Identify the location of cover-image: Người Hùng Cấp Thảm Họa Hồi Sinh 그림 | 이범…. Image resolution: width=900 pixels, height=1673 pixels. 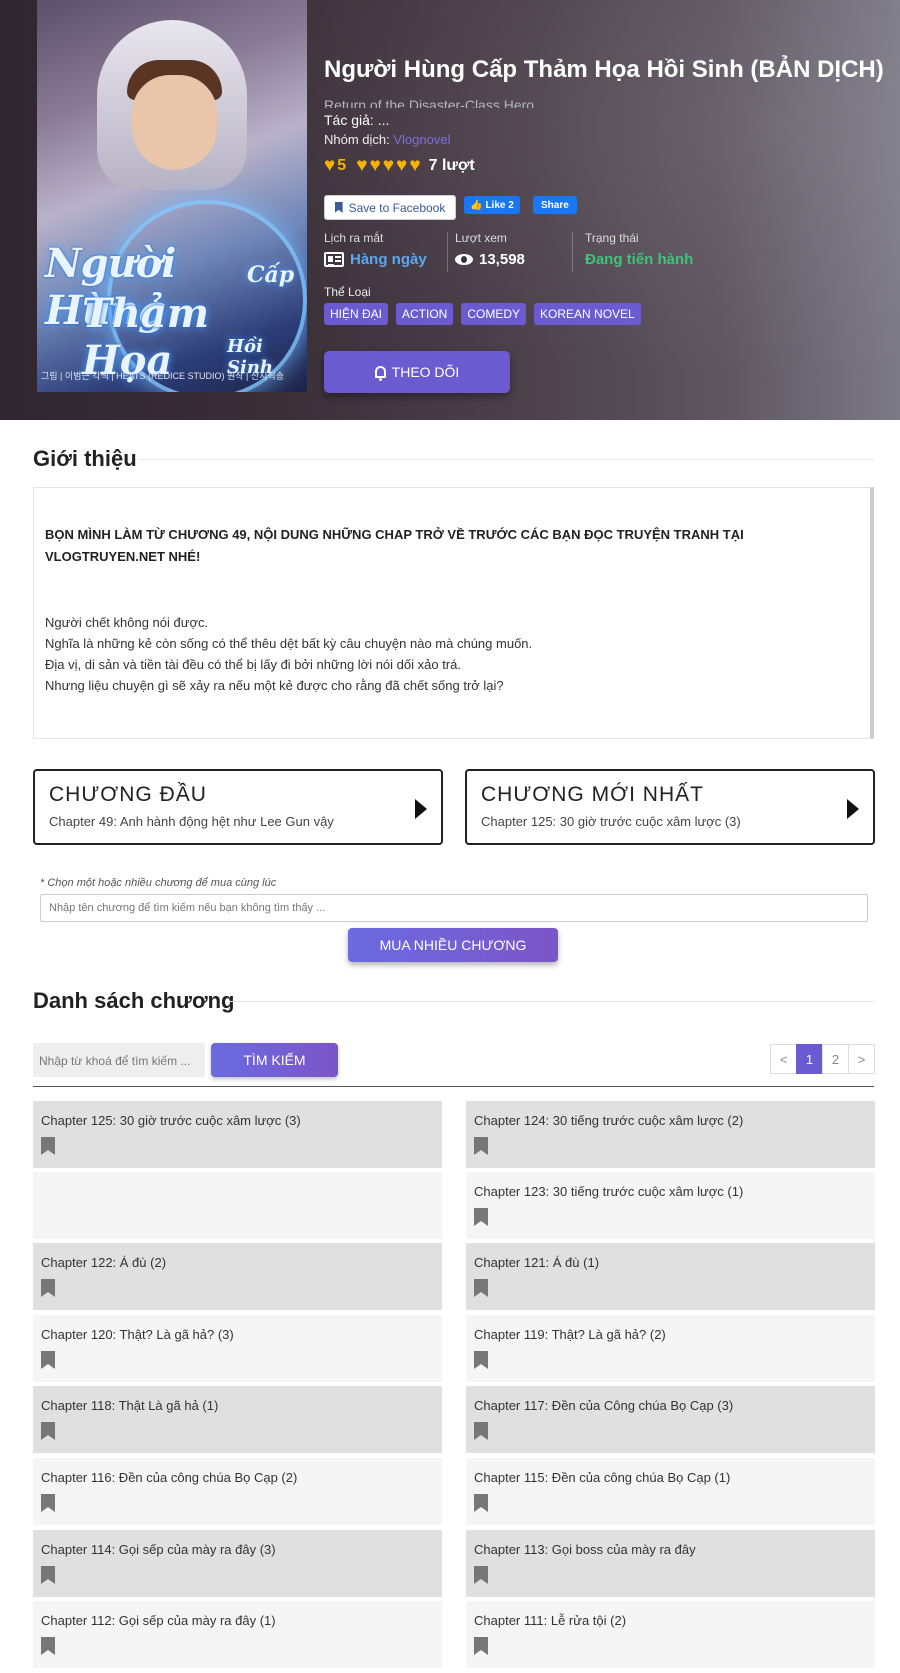
(172, 196).